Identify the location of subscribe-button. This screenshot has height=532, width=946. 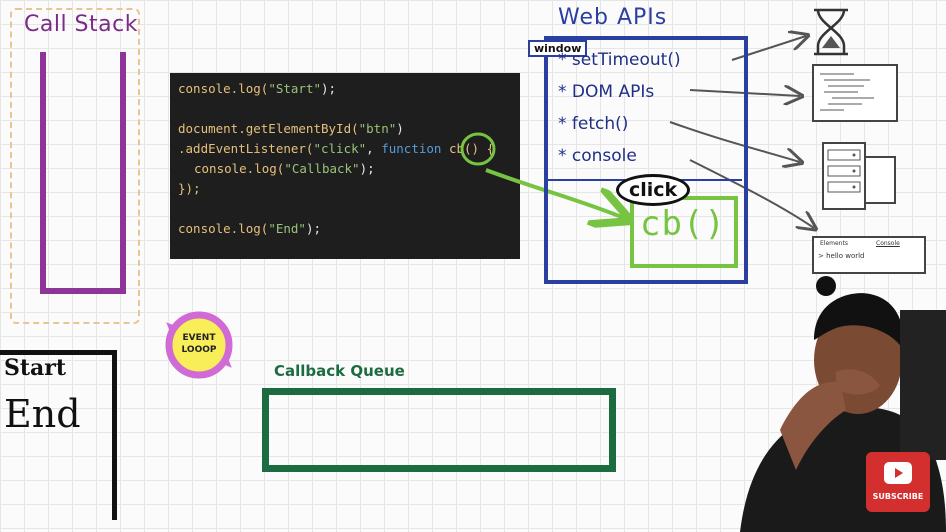
(898, 482).